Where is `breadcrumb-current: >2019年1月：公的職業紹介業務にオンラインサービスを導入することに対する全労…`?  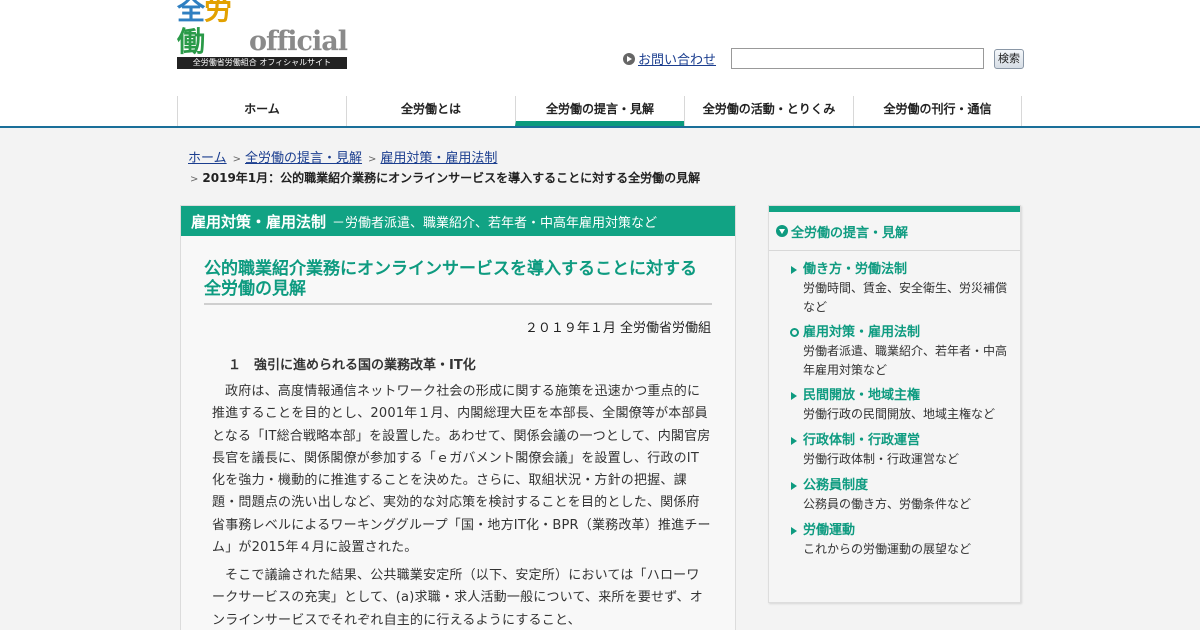 breadcrumb-current: >2019年1月：公的職業紹介業務にオンラインサービスを導入することに対する全労… is located at coordinates (445, 177).